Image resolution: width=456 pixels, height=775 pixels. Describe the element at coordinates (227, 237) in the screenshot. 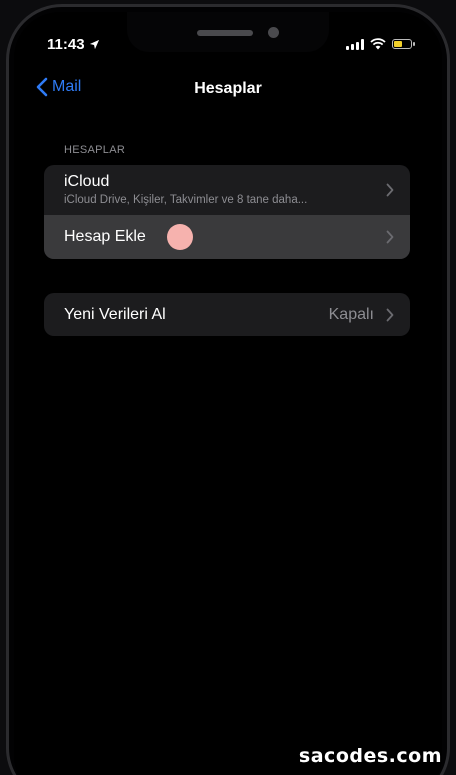

I see `add-account-row: Hesap Ekle` at that location.